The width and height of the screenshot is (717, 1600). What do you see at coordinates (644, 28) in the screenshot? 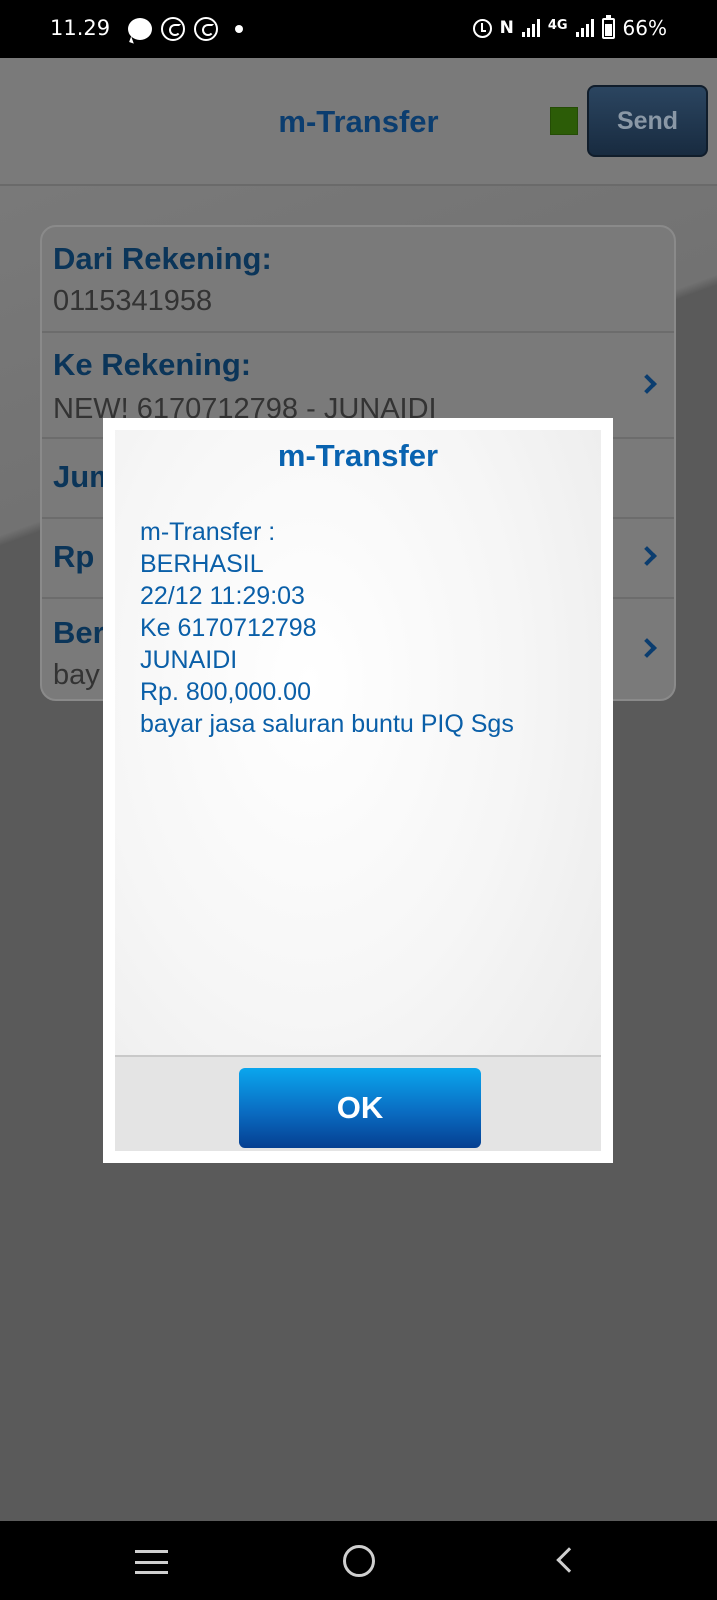
I see `battery-percent: 66%` at bounding box center [644, 28].